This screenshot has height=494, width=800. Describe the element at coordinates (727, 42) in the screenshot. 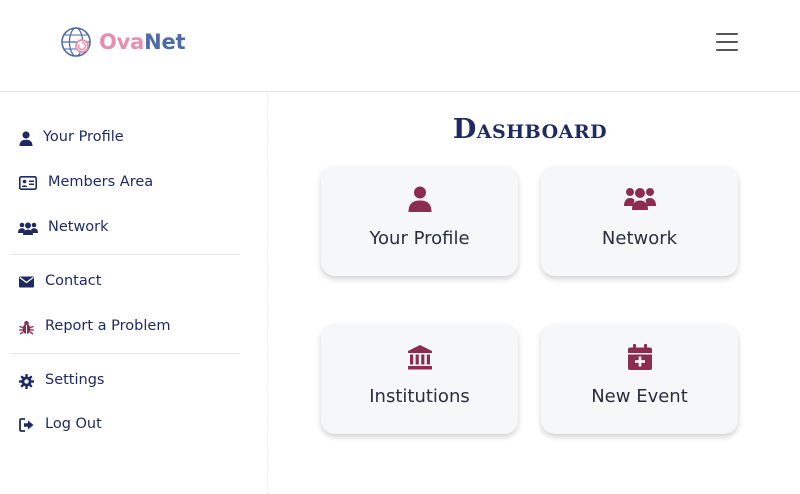

I see `menu-hamburger-icon` at that location.